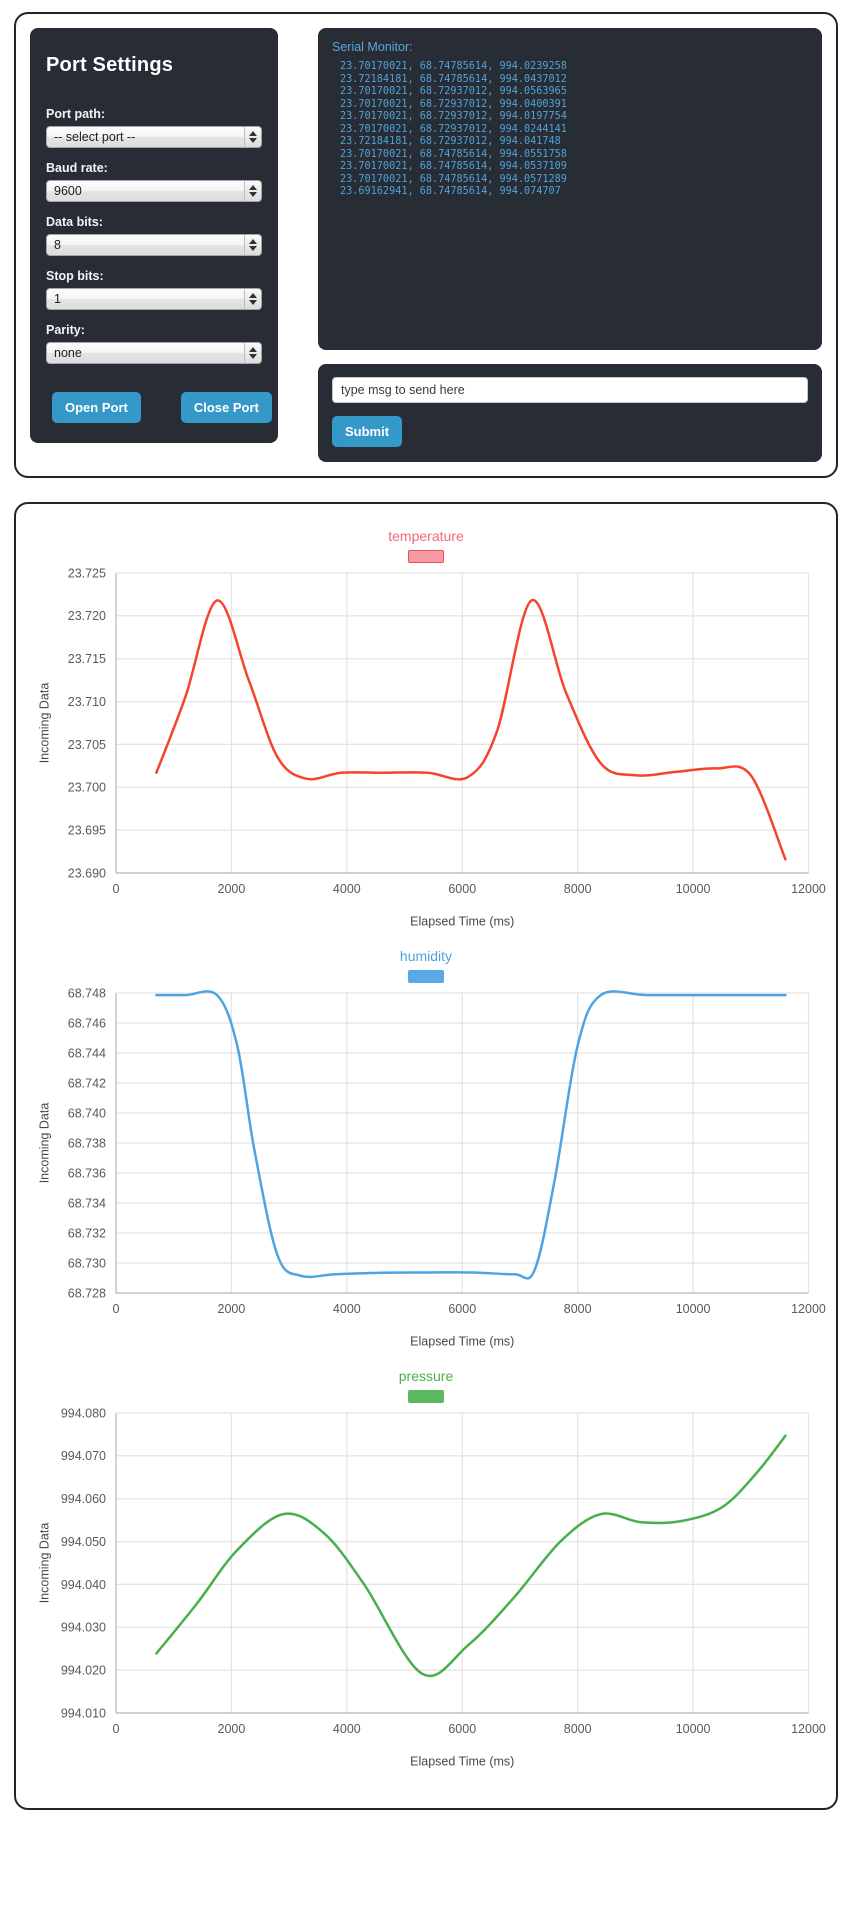  I want to click on stop-bits-field: Stop bits: 1, so click(154, 289).